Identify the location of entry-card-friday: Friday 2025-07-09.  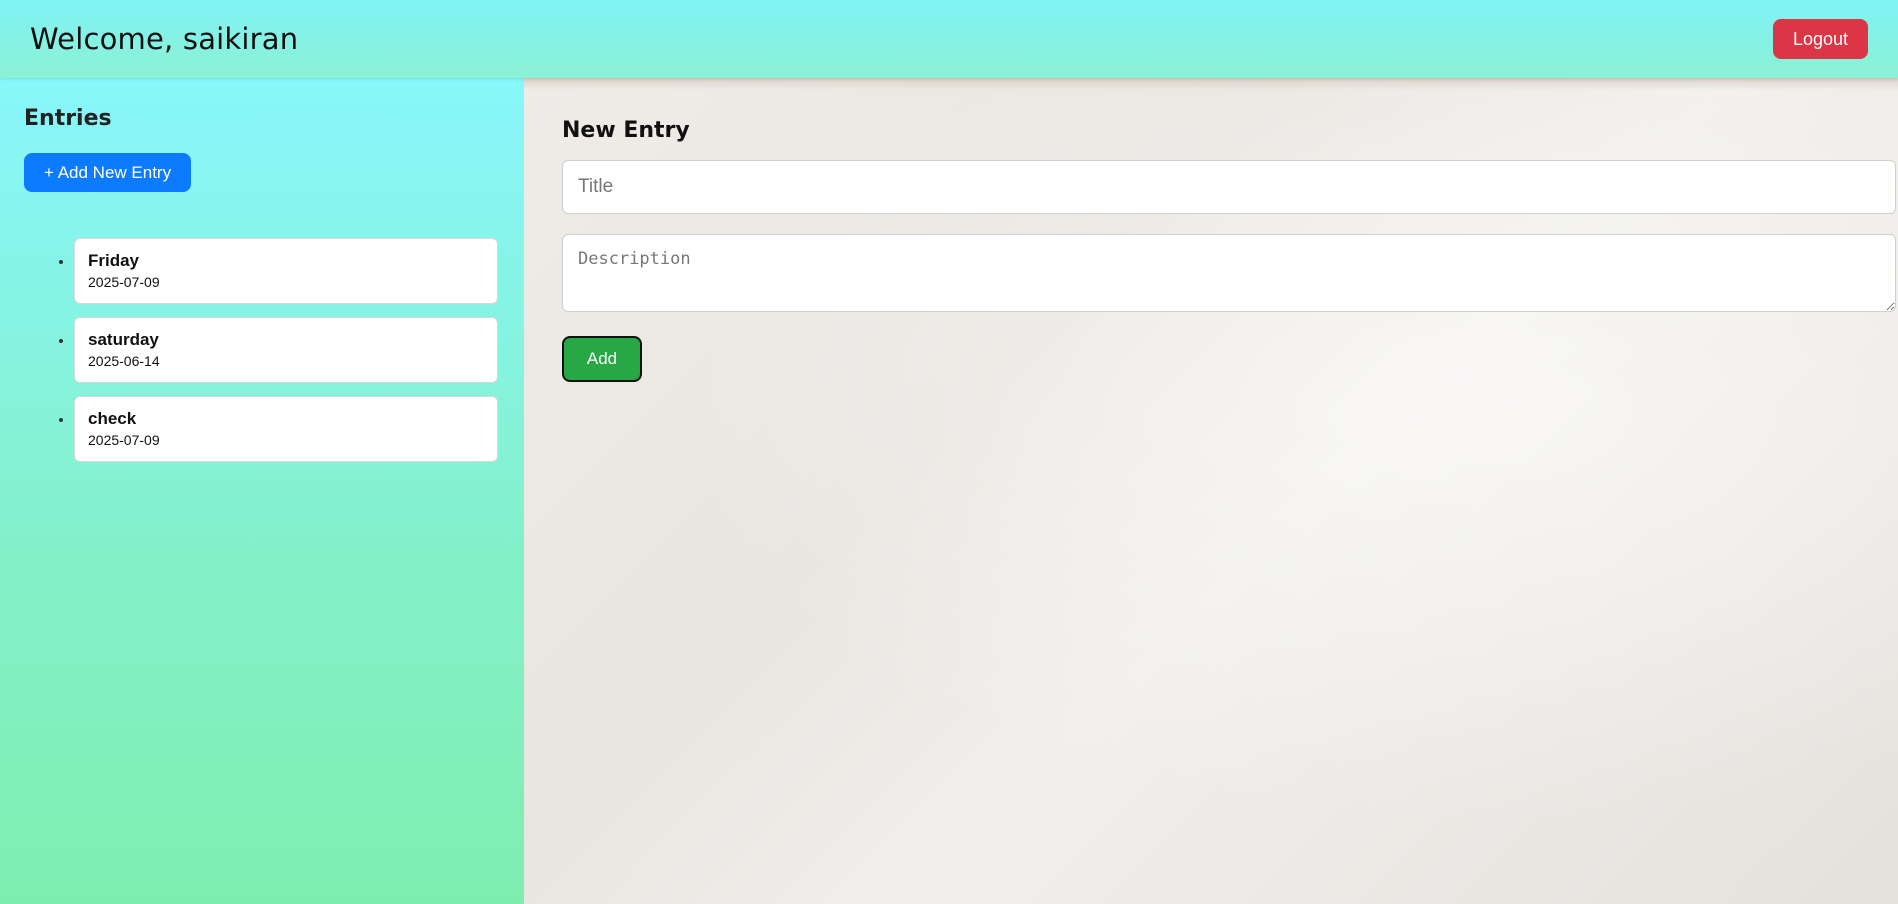
(286, 271).